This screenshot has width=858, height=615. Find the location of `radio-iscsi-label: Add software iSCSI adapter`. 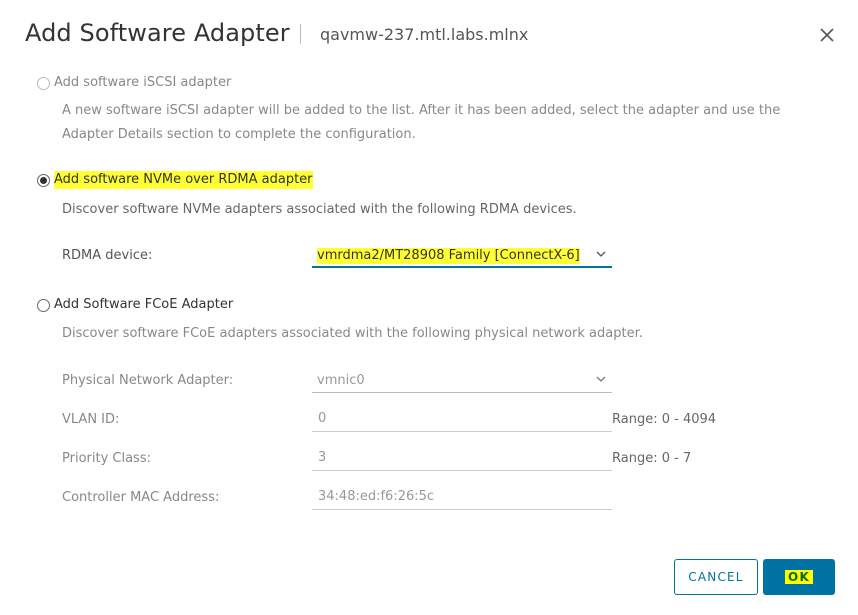

radio-iscsi-label: Add software iSCSI adapter is located at coordinates (143, 82).